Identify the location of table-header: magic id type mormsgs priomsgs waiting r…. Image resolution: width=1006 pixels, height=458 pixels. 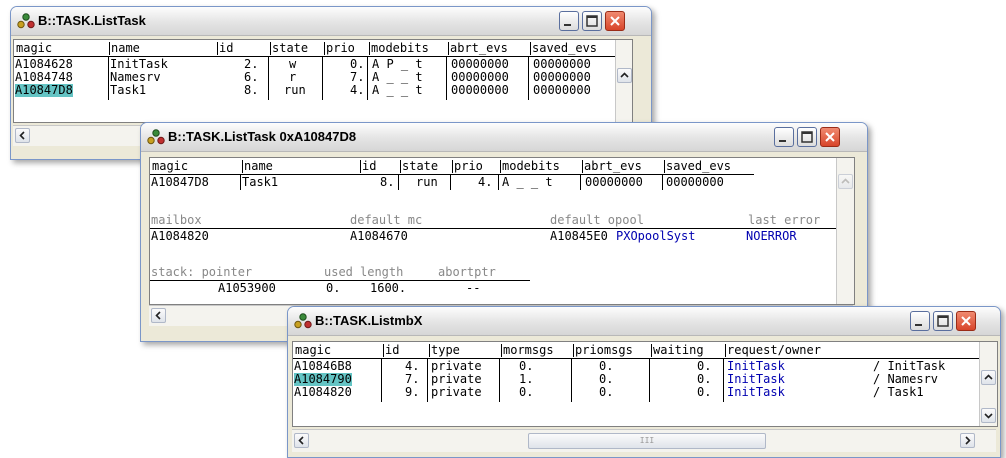
(638, 350).